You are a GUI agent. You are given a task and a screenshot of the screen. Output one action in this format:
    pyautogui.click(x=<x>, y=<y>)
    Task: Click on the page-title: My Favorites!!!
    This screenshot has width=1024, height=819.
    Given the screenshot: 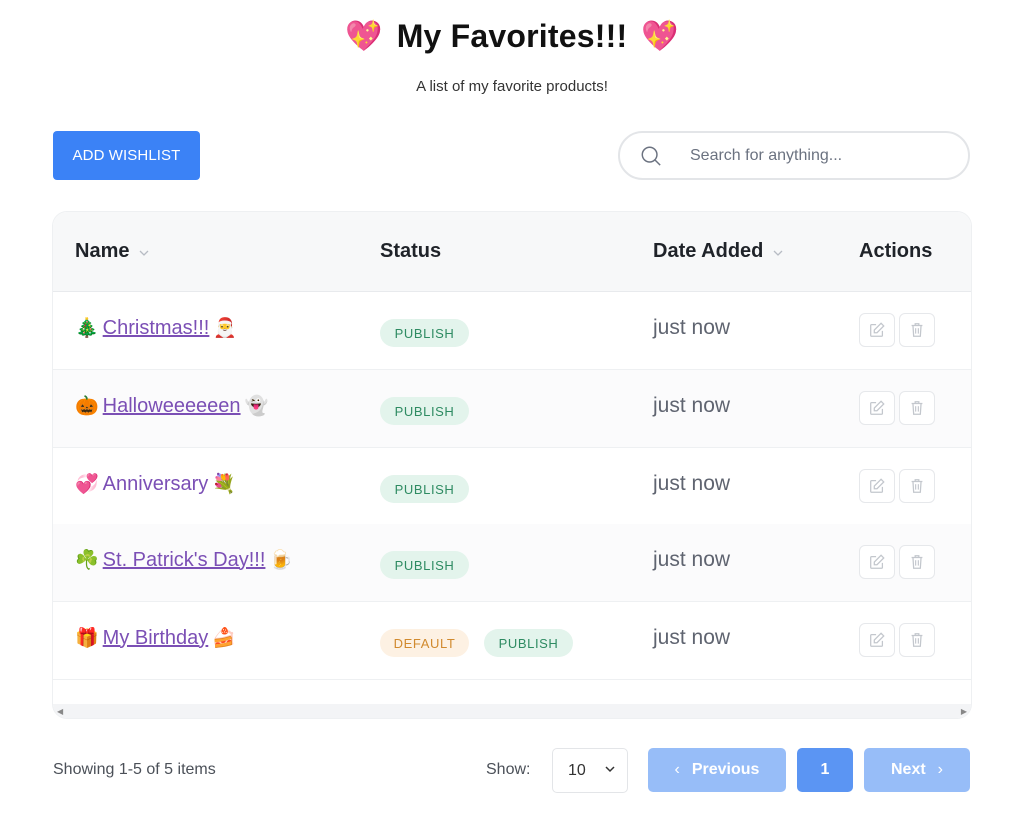 What is the action you would take?
    pyautogui.click(x=512, y=36)
    